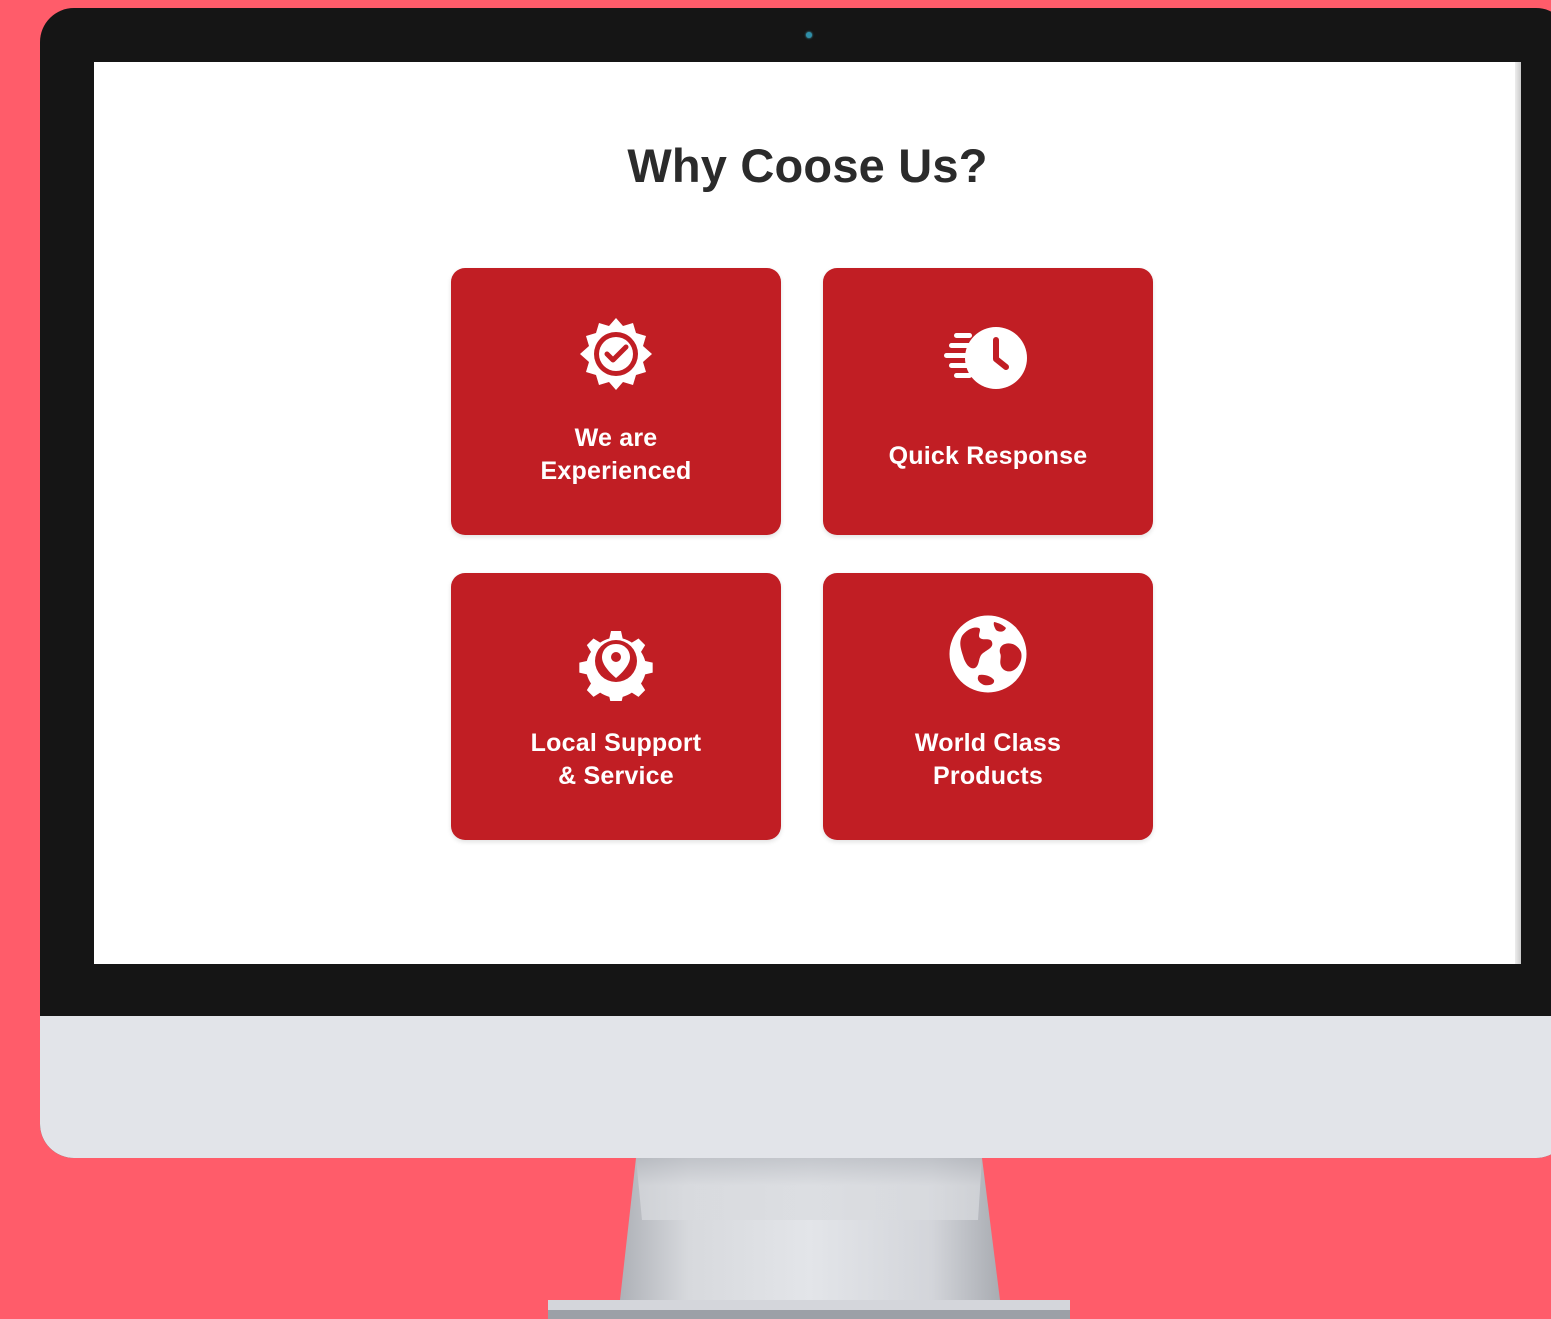 The width and height of the screenshot is (1551, 1319). What do you see at coordinates (616, 454) in the screenshot?
I see `card-label: We are Experienced` at bounding box center [616, 454].